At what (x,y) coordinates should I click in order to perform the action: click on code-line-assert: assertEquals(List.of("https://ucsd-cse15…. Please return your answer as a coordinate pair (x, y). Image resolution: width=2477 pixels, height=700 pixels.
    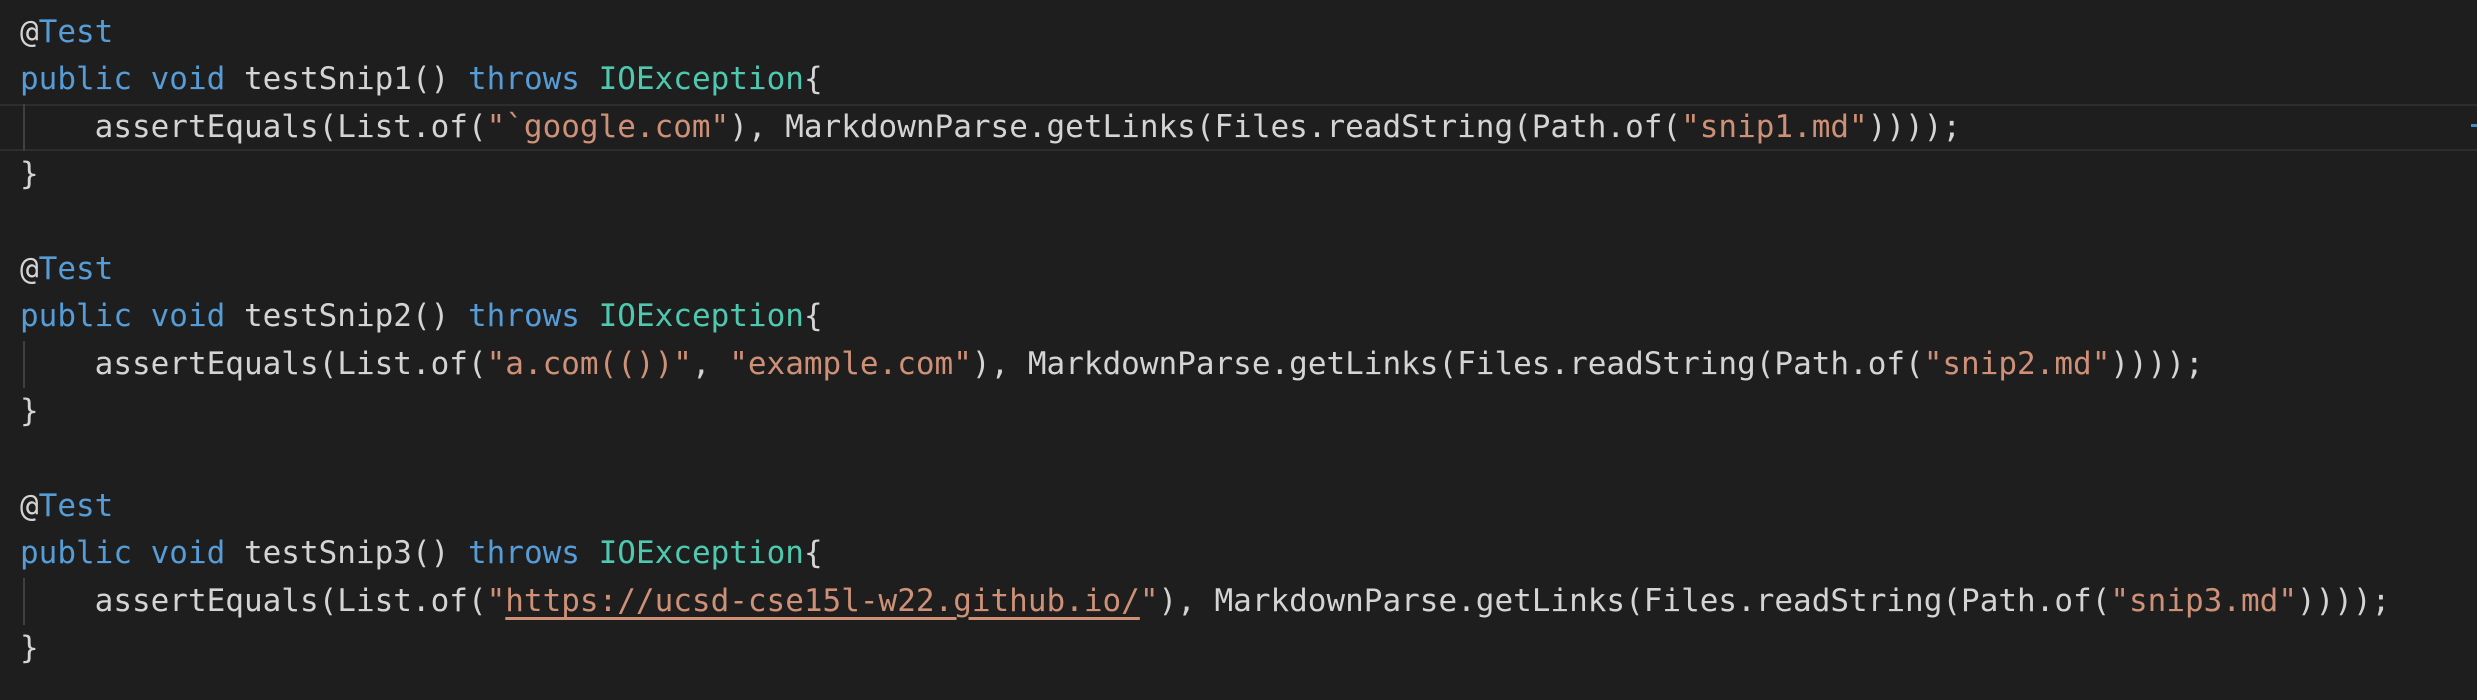
    Looking at the image, I should click on (1205, 601).